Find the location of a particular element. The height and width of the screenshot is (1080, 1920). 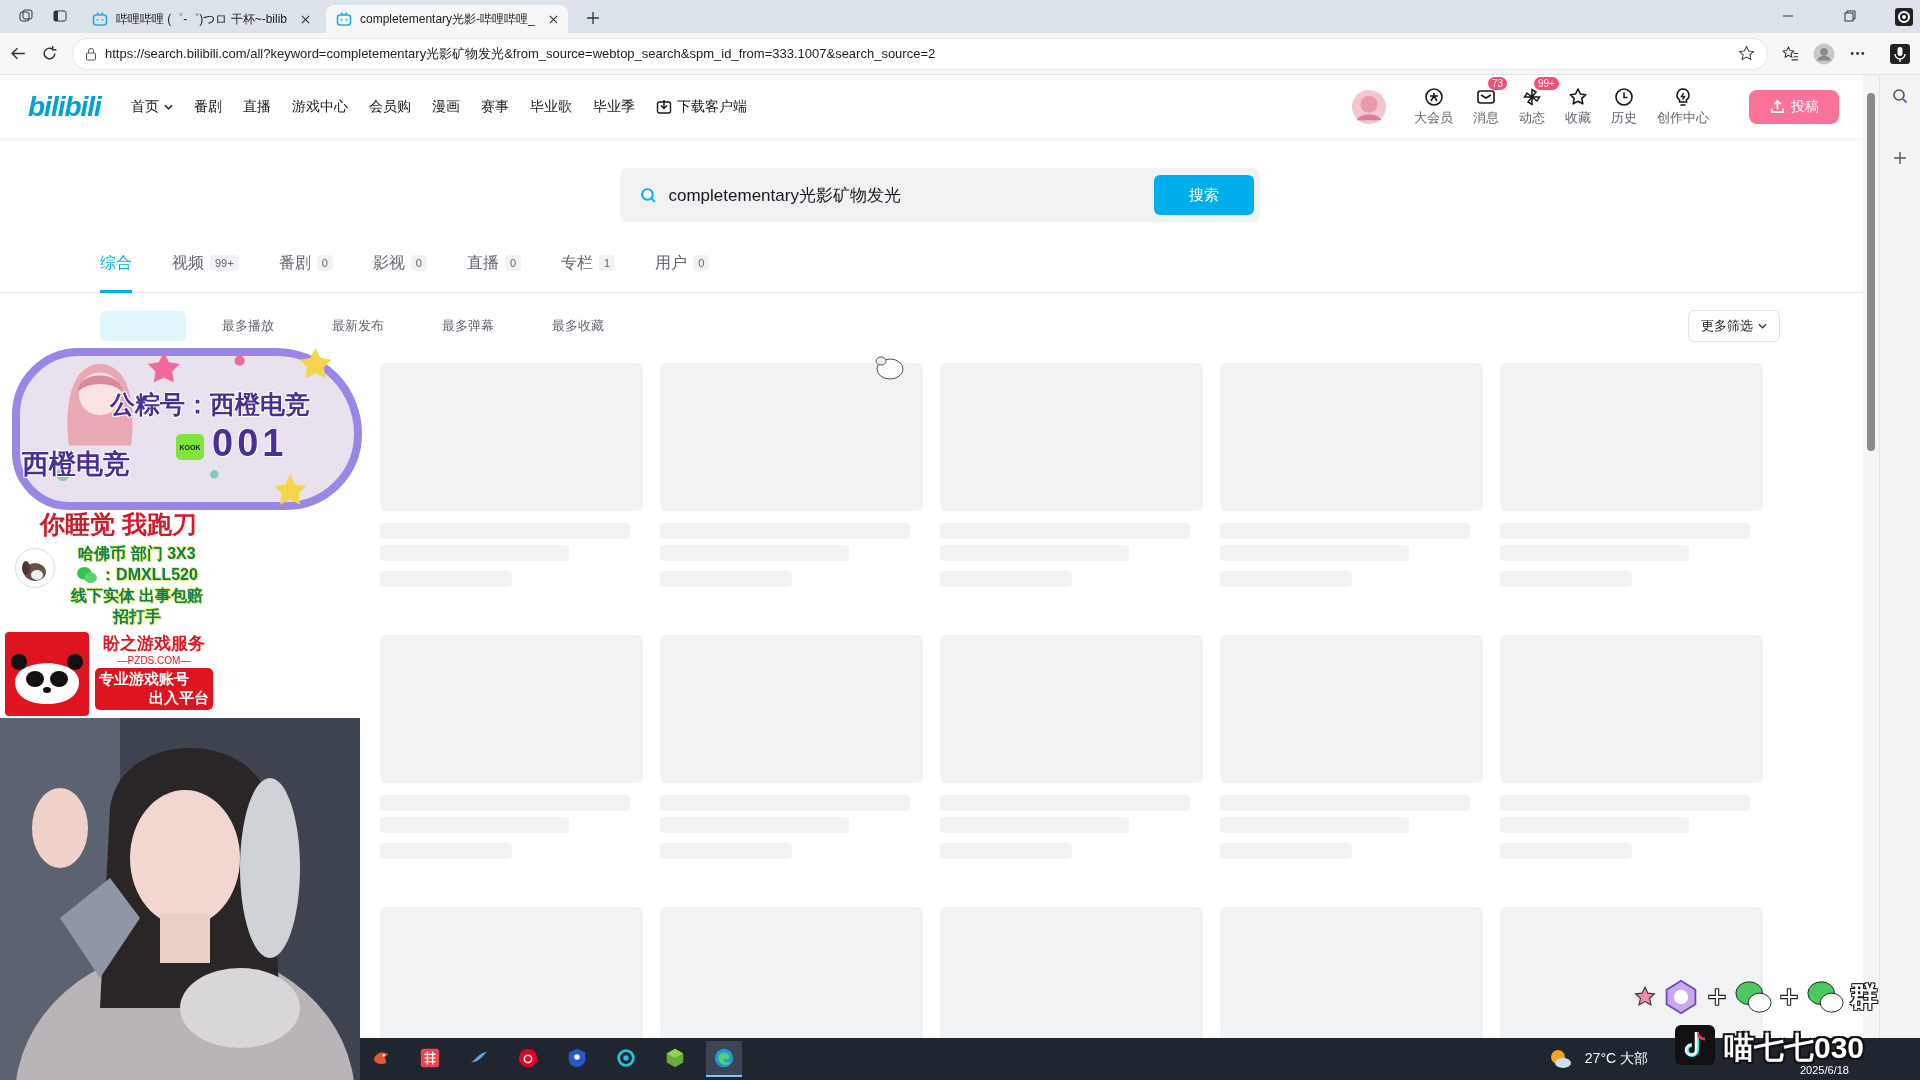

category-tab: 用户 0 is located at coordinates (682, 266).